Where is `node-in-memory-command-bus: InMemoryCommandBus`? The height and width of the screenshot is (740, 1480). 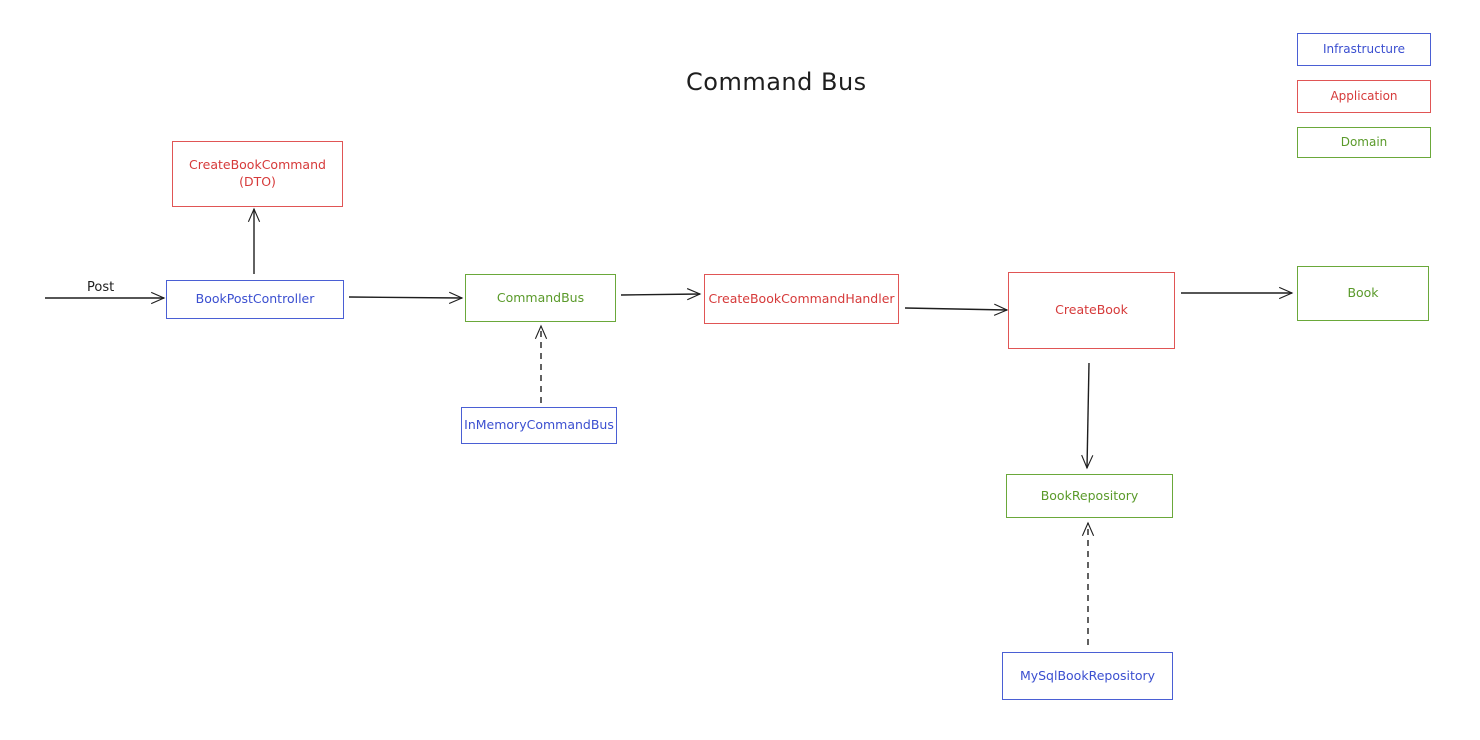 node-in-memory-command-bus: InMemoryCommandBus is located at coordinates (539, 425).